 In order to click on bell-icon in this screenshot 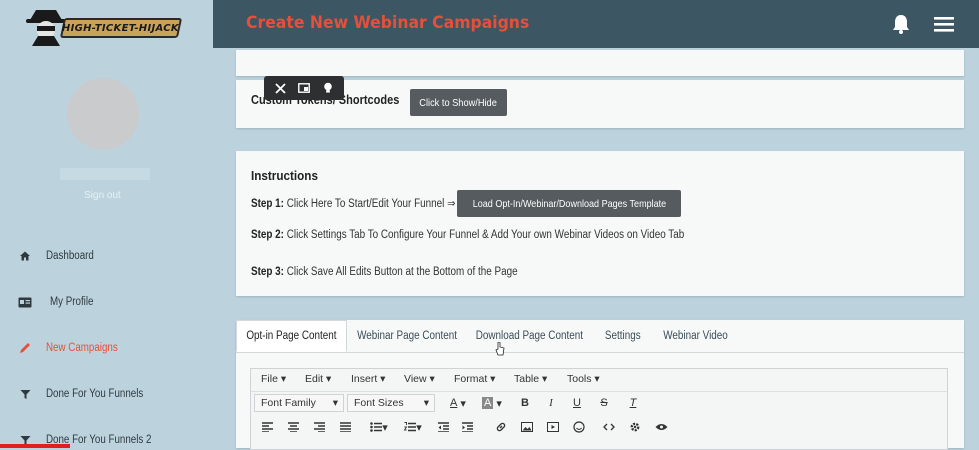, I will do `click(901, 24)`.